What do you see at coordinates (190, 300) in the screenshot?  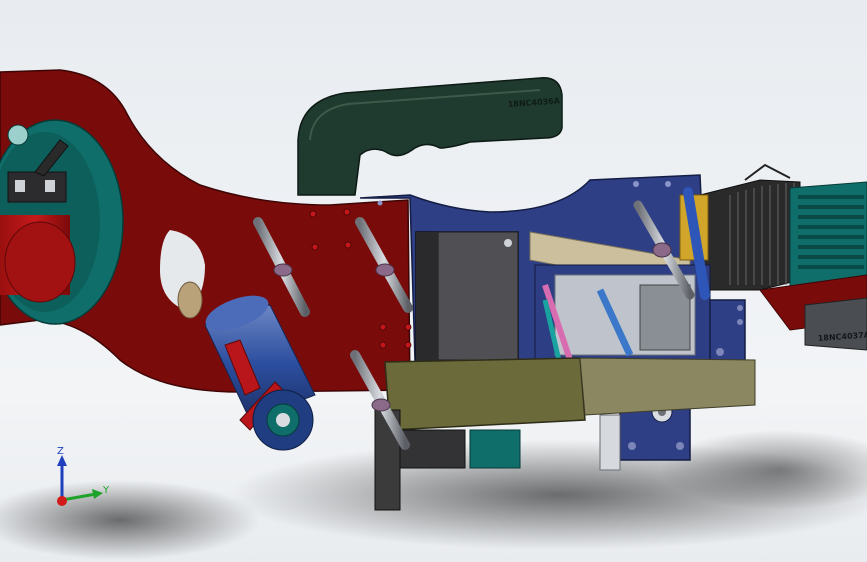 I see `wood-puck` at bounding box center [190, 300].